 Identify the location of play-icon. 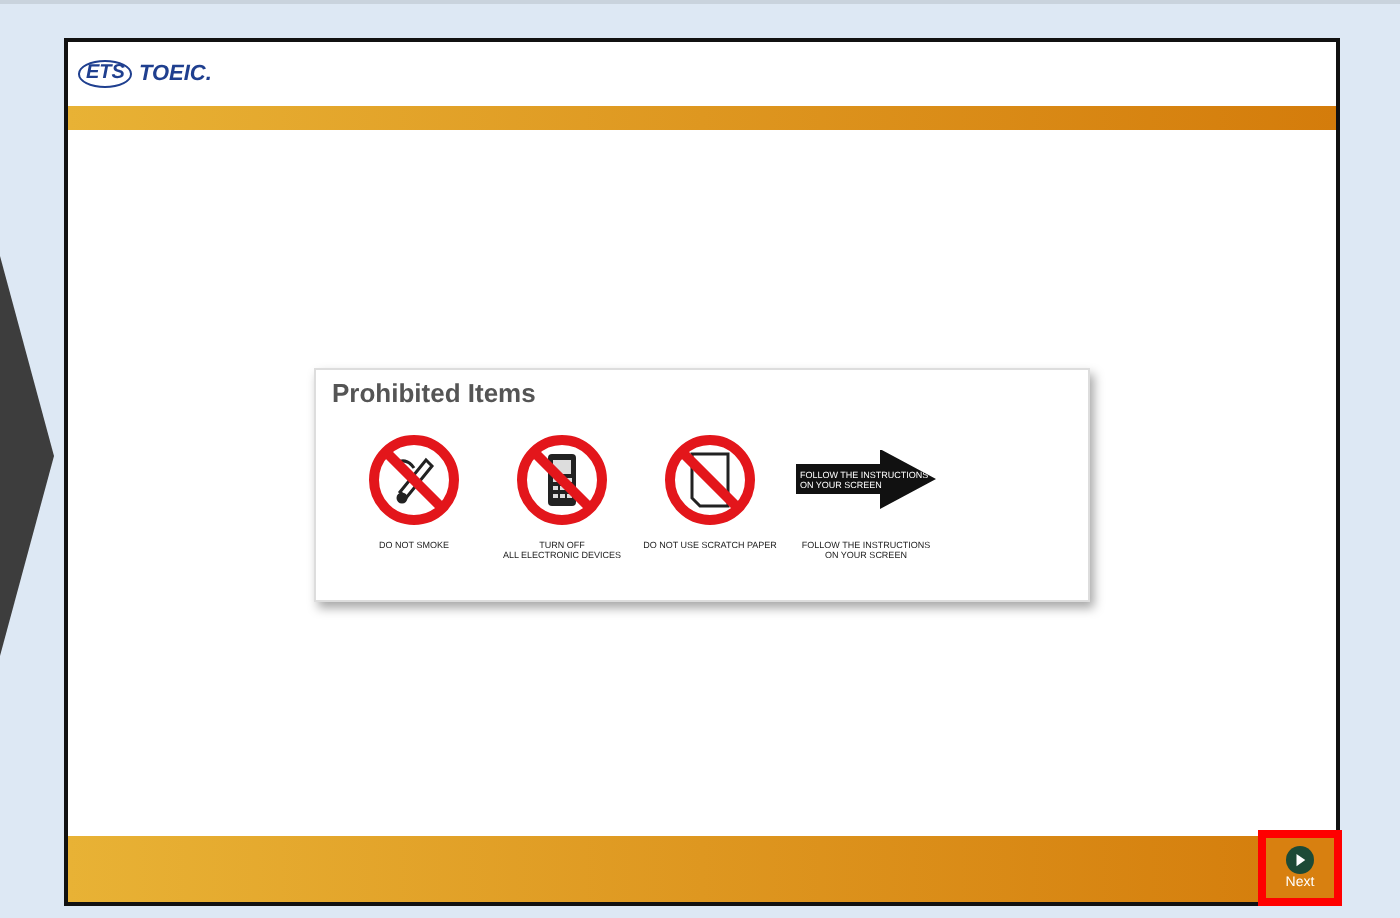
(1300, 860).